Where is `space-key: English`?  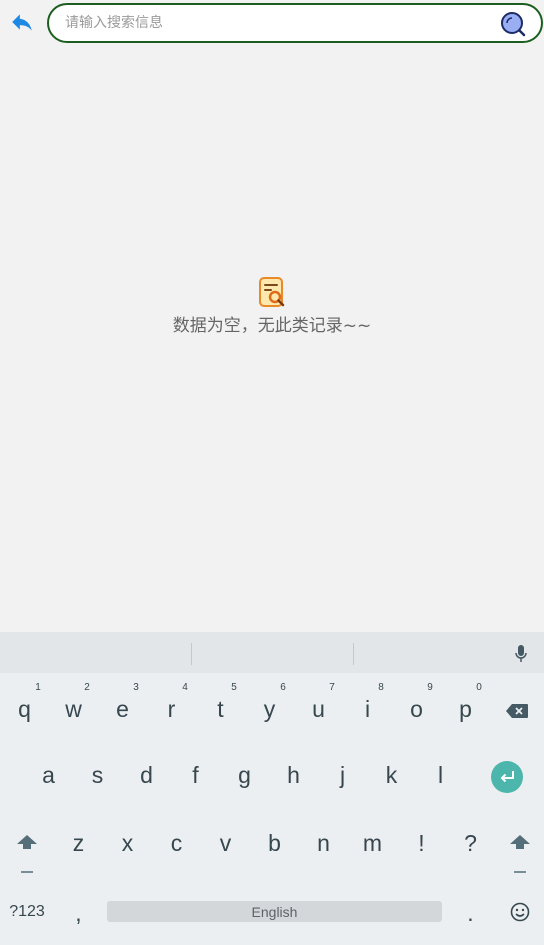 space-key: English is located at coordinates (274, 911).